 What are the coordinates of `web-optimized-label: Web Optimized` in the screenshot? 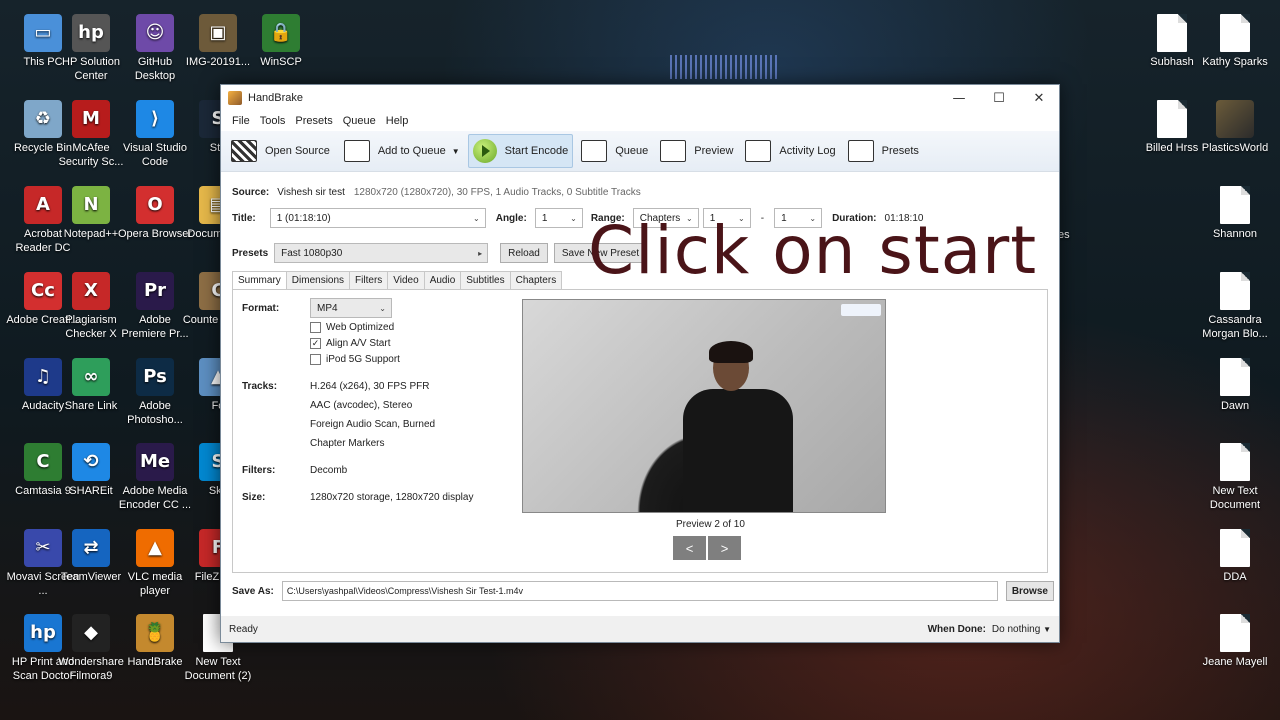 It's located at (360, 327).